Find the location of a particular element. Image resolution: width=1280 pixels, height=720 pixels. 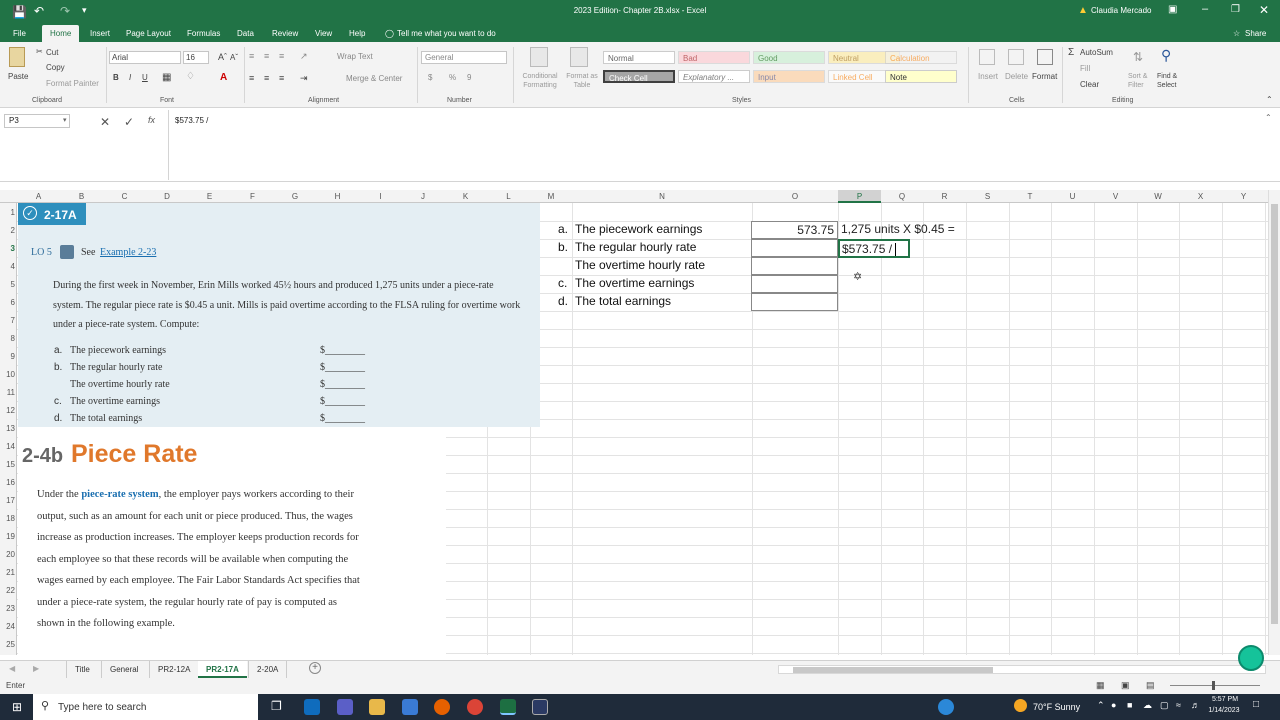

clock-date: 1/14/2023 is located at coordinates (1224, 710).